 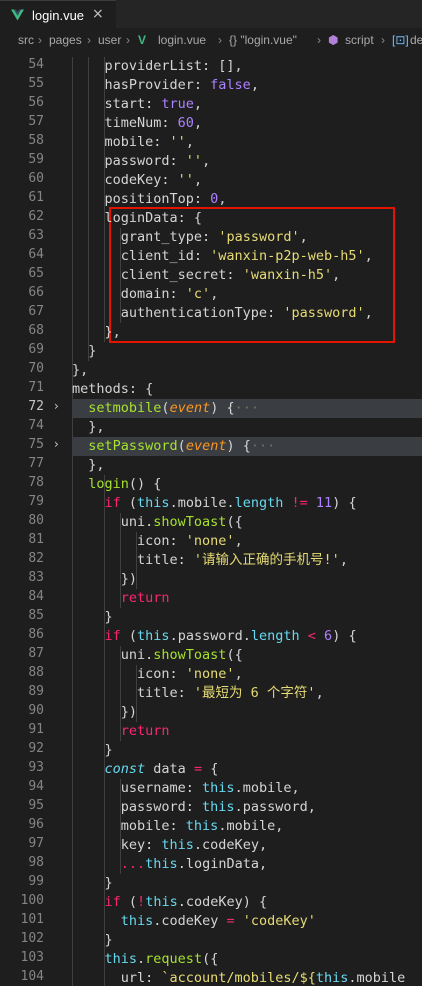 What do you see at coordinates (133, 142) in the screenshot?
I see `code-text: mobile: '',` at bounding box center [133, 142].